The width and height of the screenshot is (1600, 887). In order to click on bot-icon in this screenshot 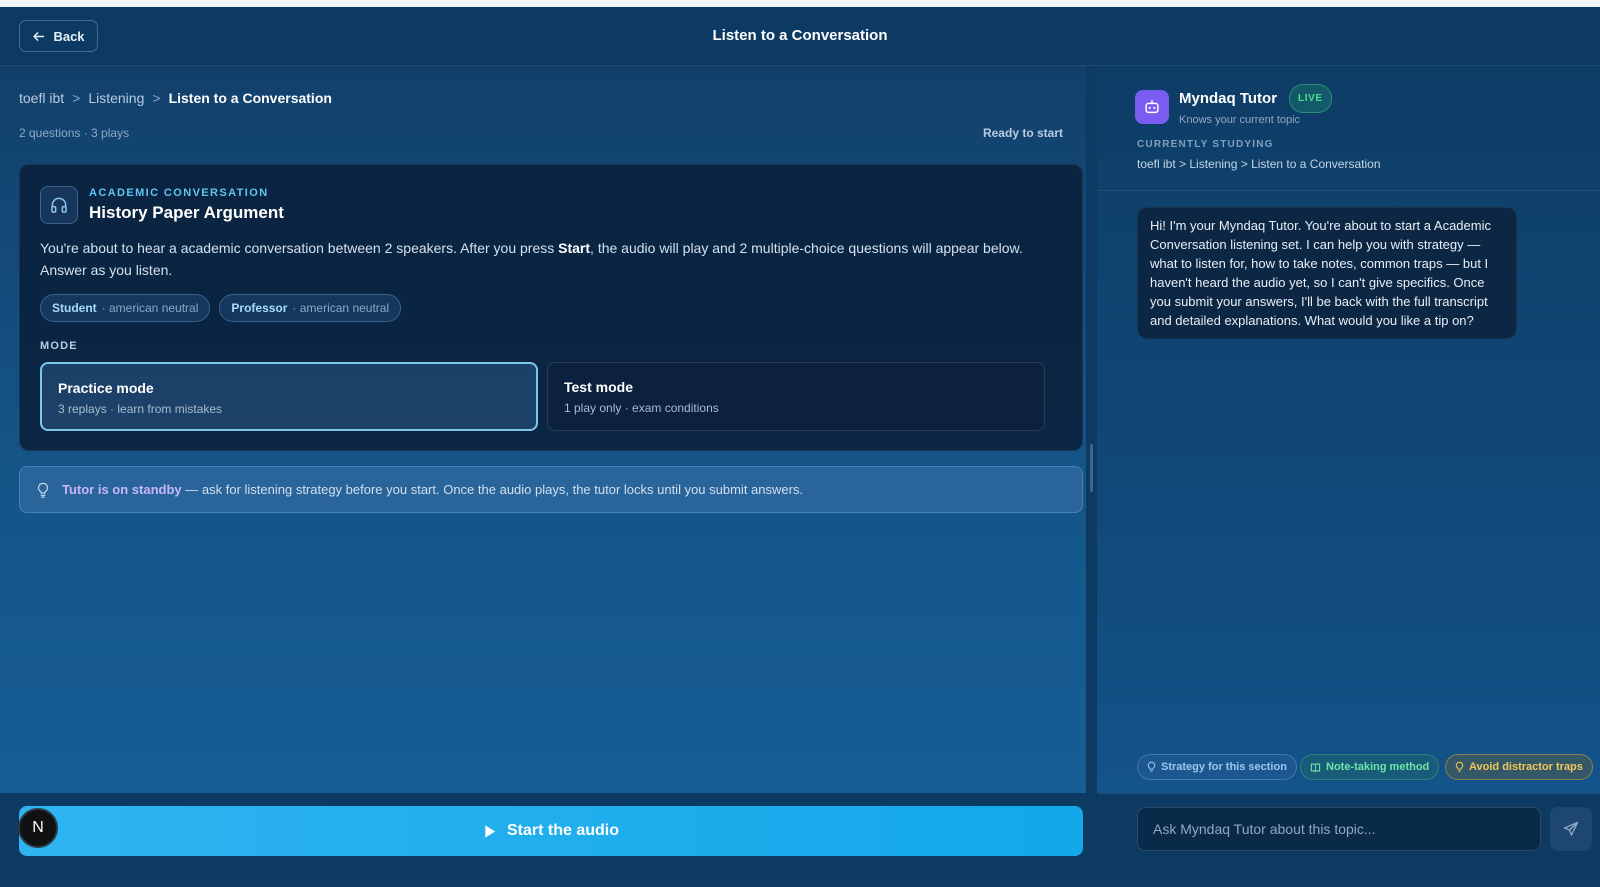, I will do `click(1152, 107)`.